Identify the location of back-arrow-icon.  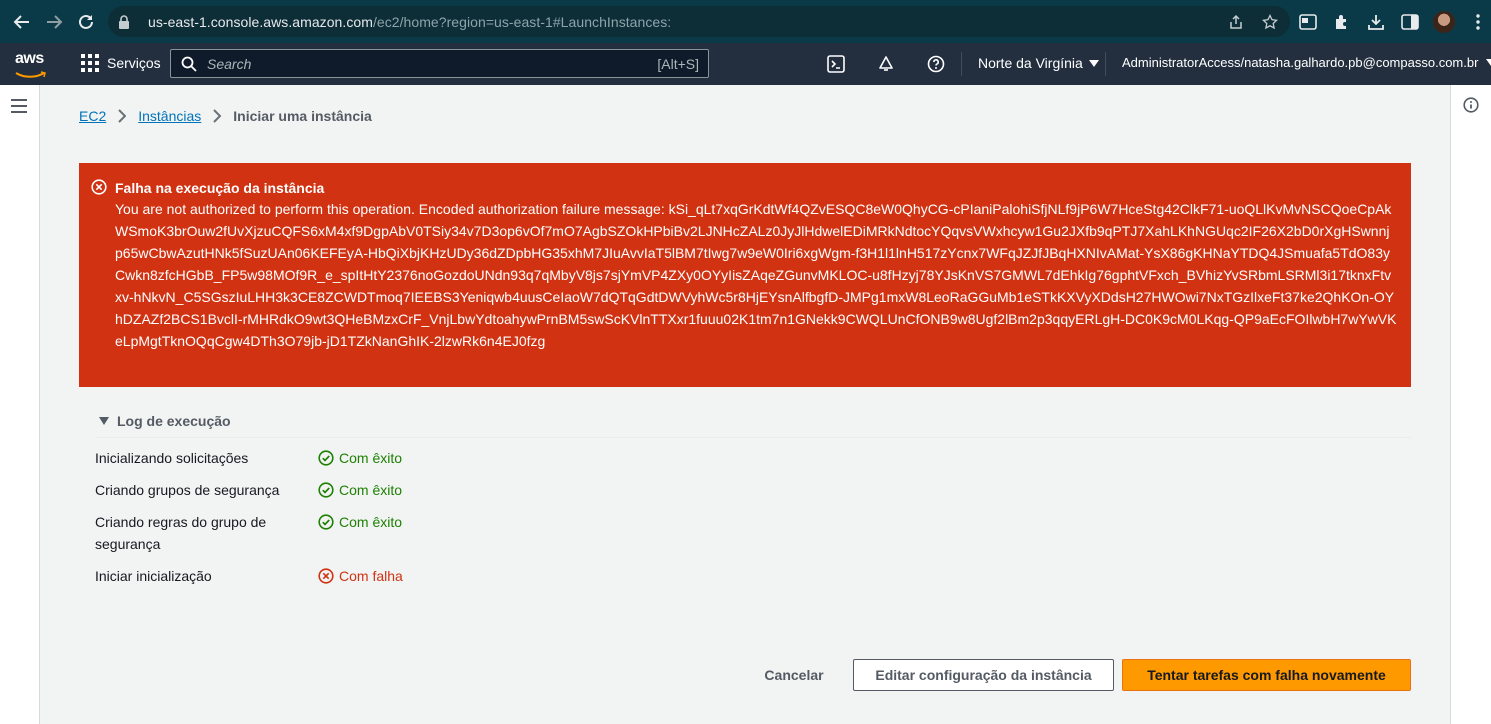
(22, 22).